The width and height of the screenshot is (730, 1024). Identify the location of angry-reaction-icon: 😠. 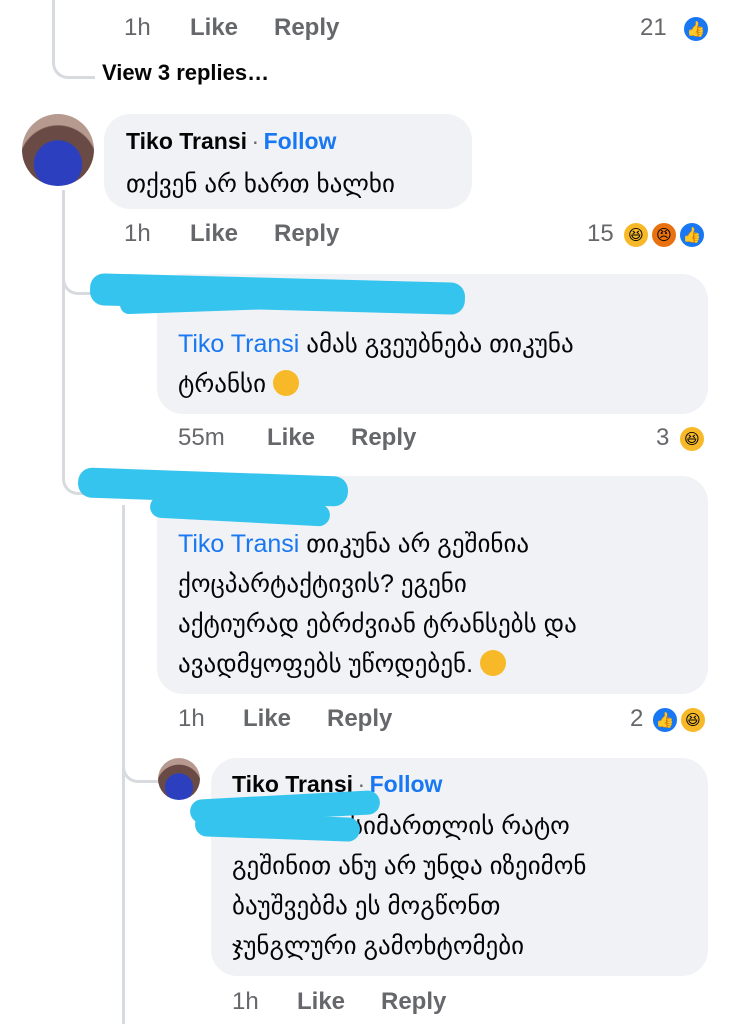
(664, 235).